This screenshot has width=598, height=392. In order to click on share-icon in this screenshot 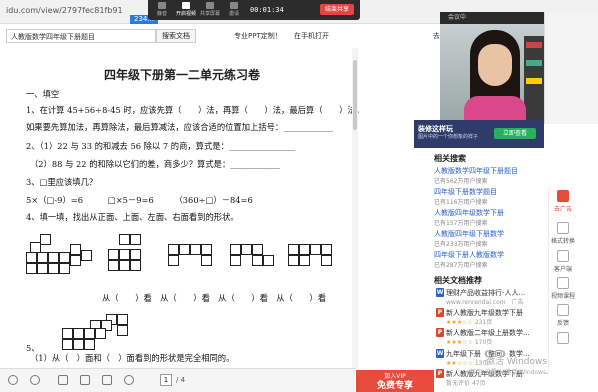, I will do `click(210, 5)`.